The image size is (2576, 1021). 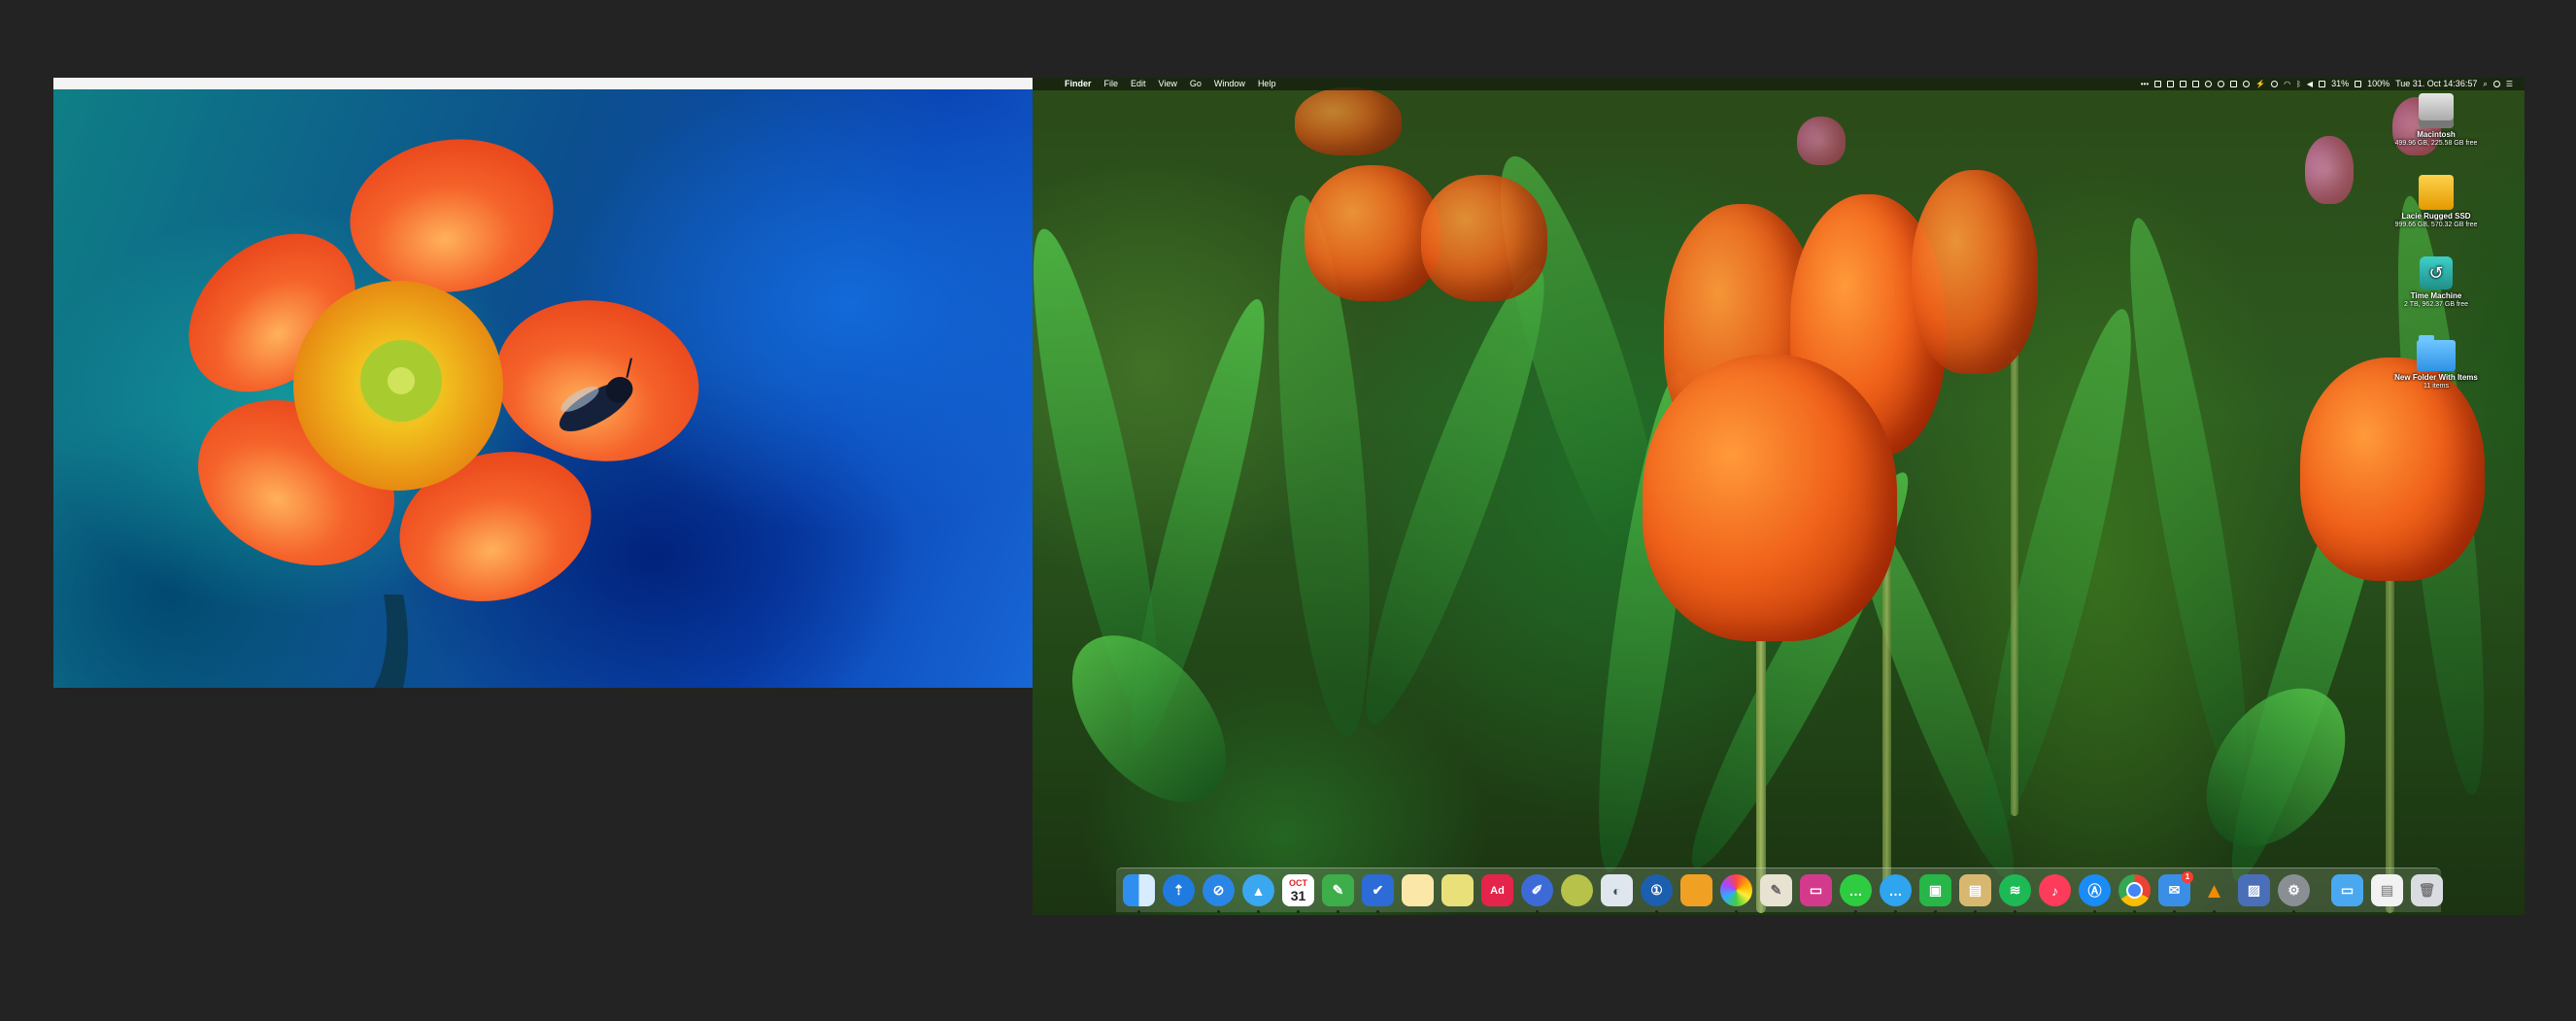 What do you see at coordinates (2275, 84) in the screenshot?
I see `time-machine-menu-icon` at bounding box center [2275, 84].